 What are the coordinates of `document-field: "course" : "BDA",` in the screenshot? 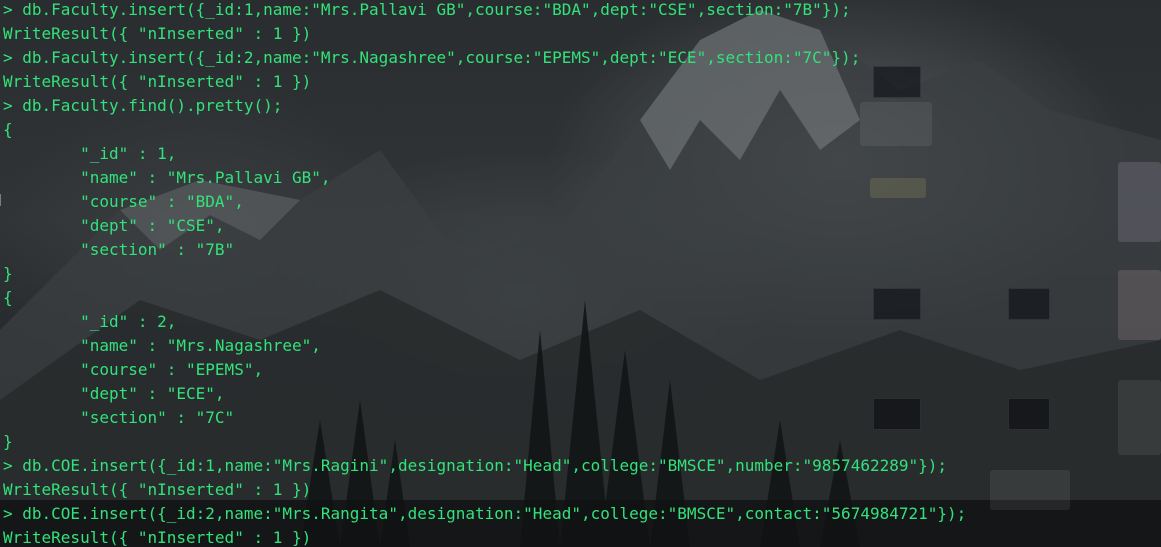 It's located at (123, 201).